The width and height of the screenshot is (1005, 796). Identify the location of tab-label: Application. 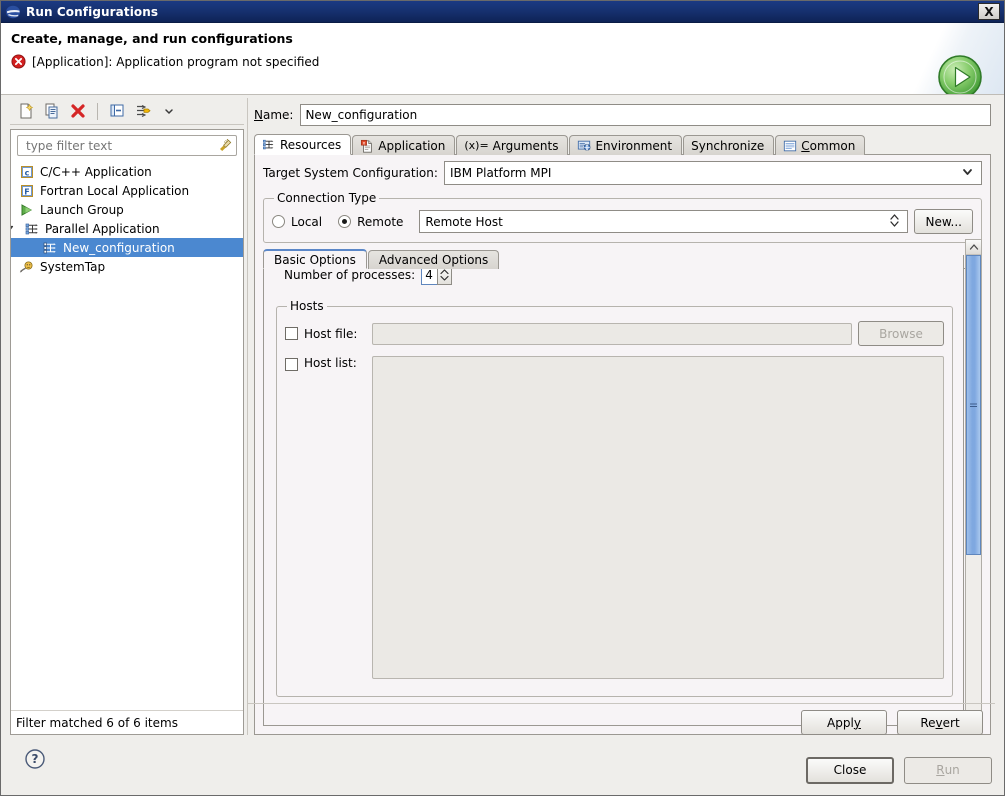
(412, 145).